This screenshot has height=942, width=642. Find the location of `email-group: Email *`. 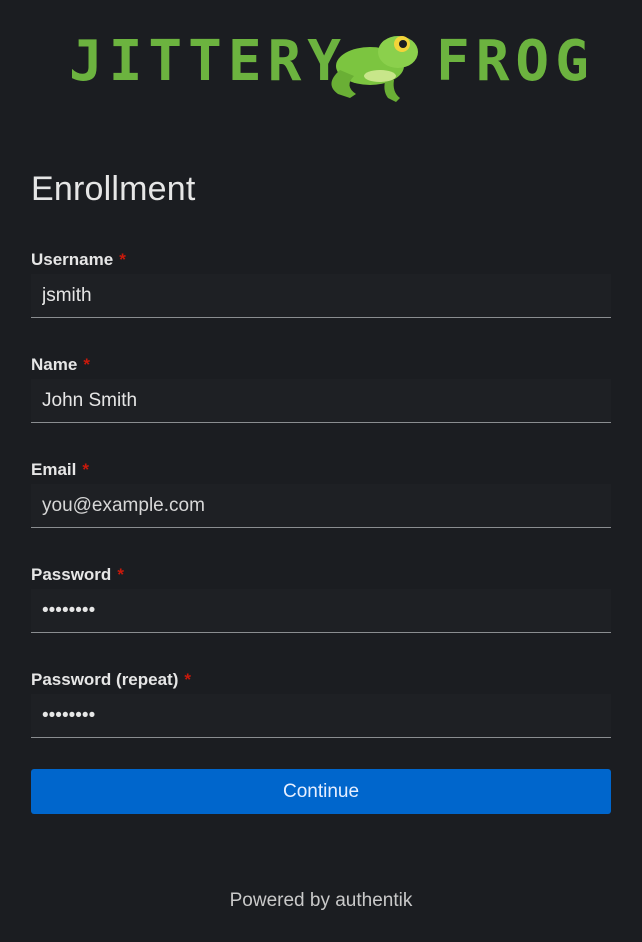

email-group: Email * is located at coordinates (321, 492).